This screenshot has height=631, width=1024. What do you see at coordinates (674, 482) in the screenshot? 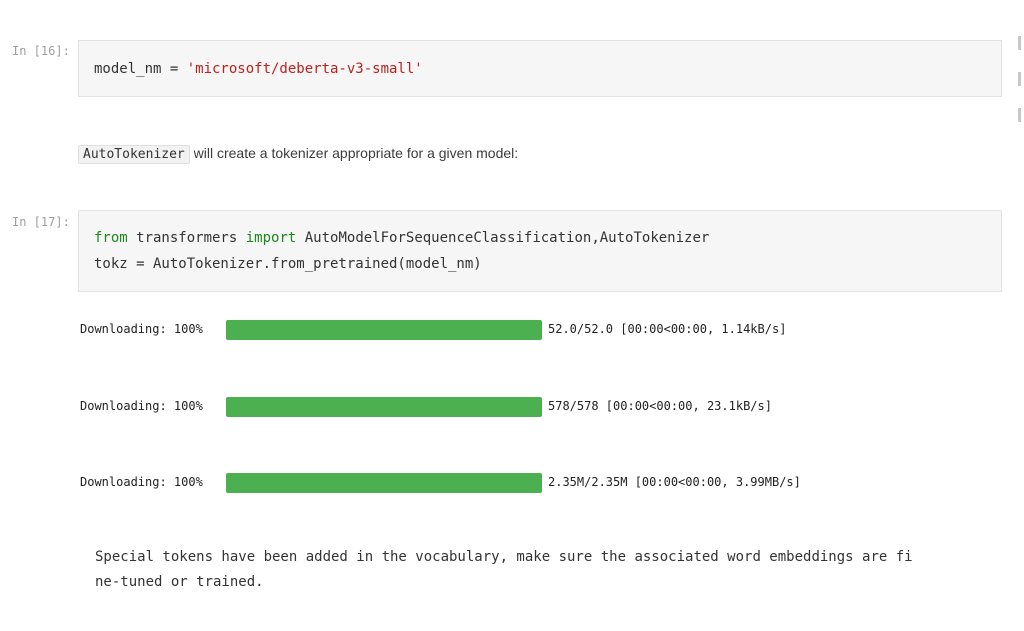
I see `download-stats: 2.35M/2.35M [00:00<00:00, 3.99MB/s]` at bounding box center [674, 482].